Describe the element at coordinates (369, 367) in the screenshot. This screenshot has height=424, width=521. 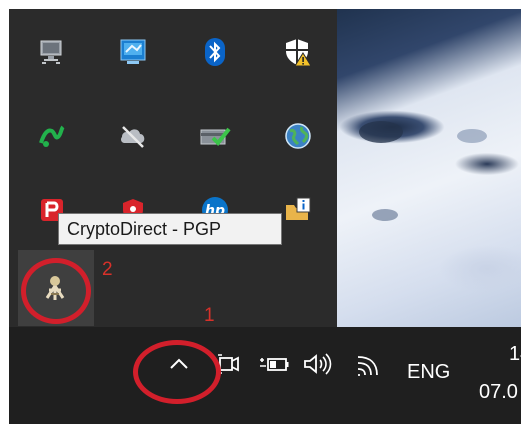
I see `wifi-icon` at that location.